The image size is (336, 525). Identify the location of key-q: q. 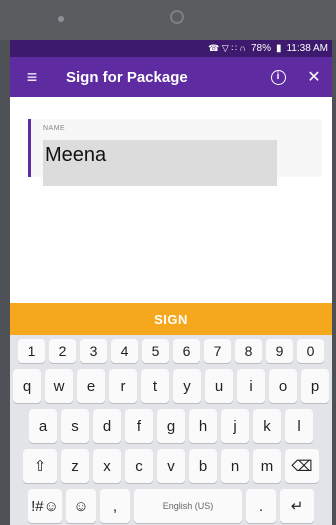
(27, 386).